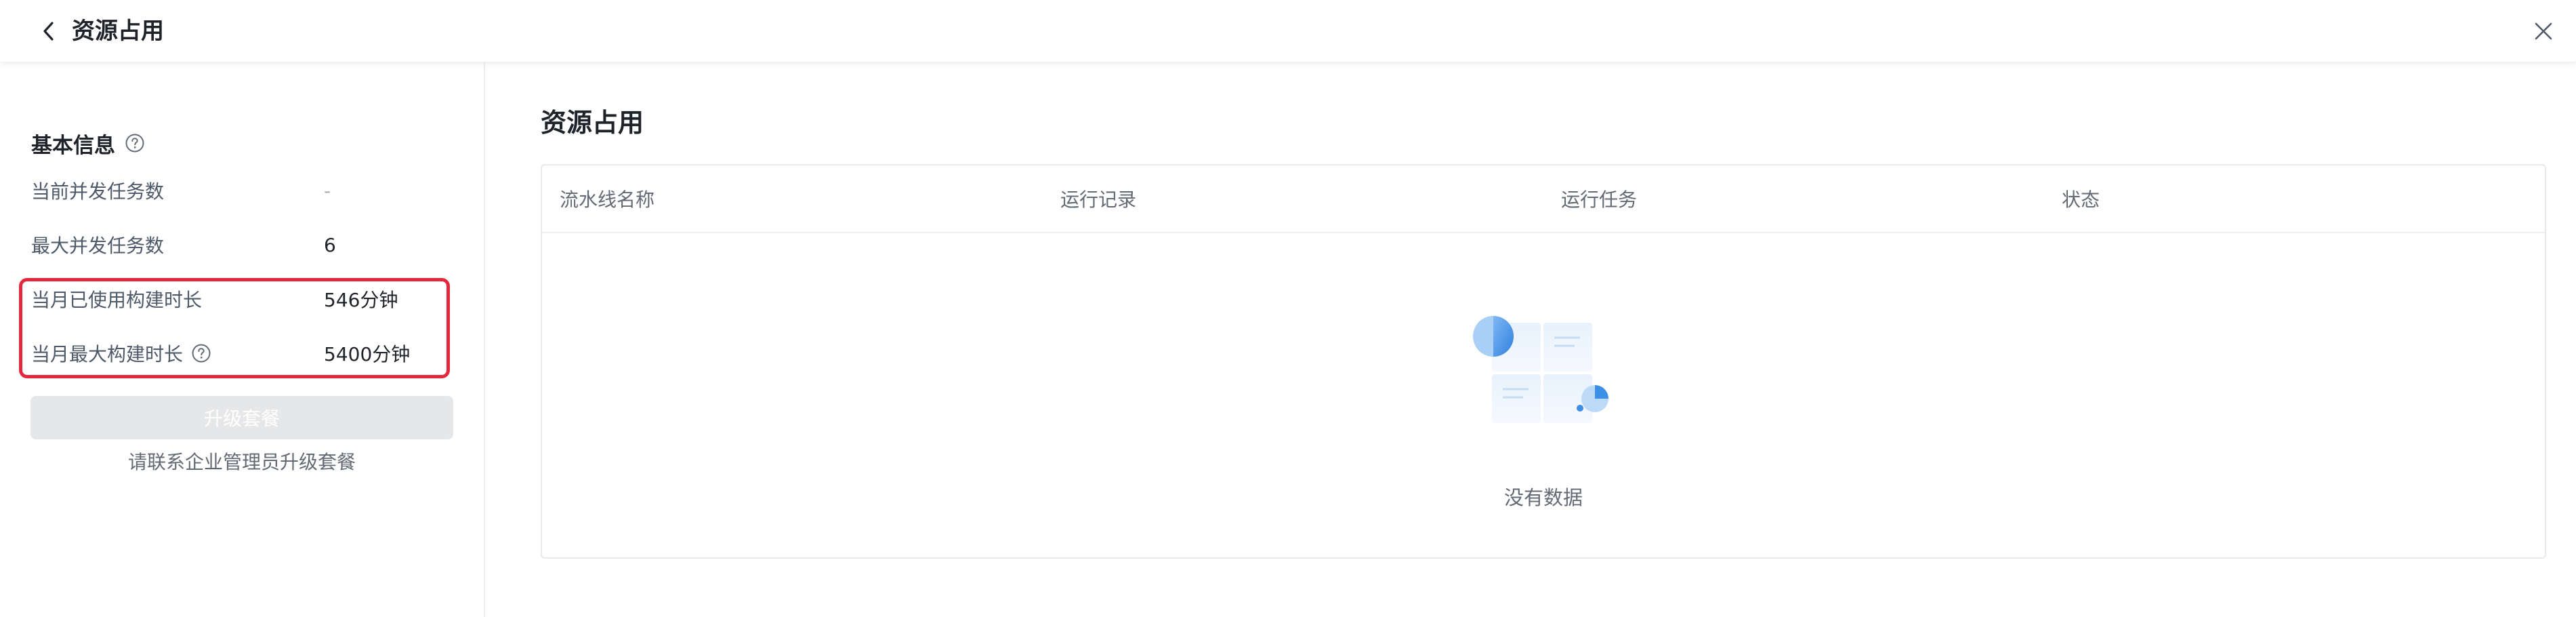  What do you see at coordinates (98, 192) in the screenshot?
I see `info-label: 当前并发任务数` at bounding box center [98, 192].